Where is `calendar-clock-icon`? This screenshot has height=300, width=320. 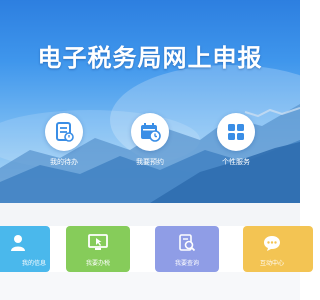
calendar-clock-icon is located at coordinates (151, 132).